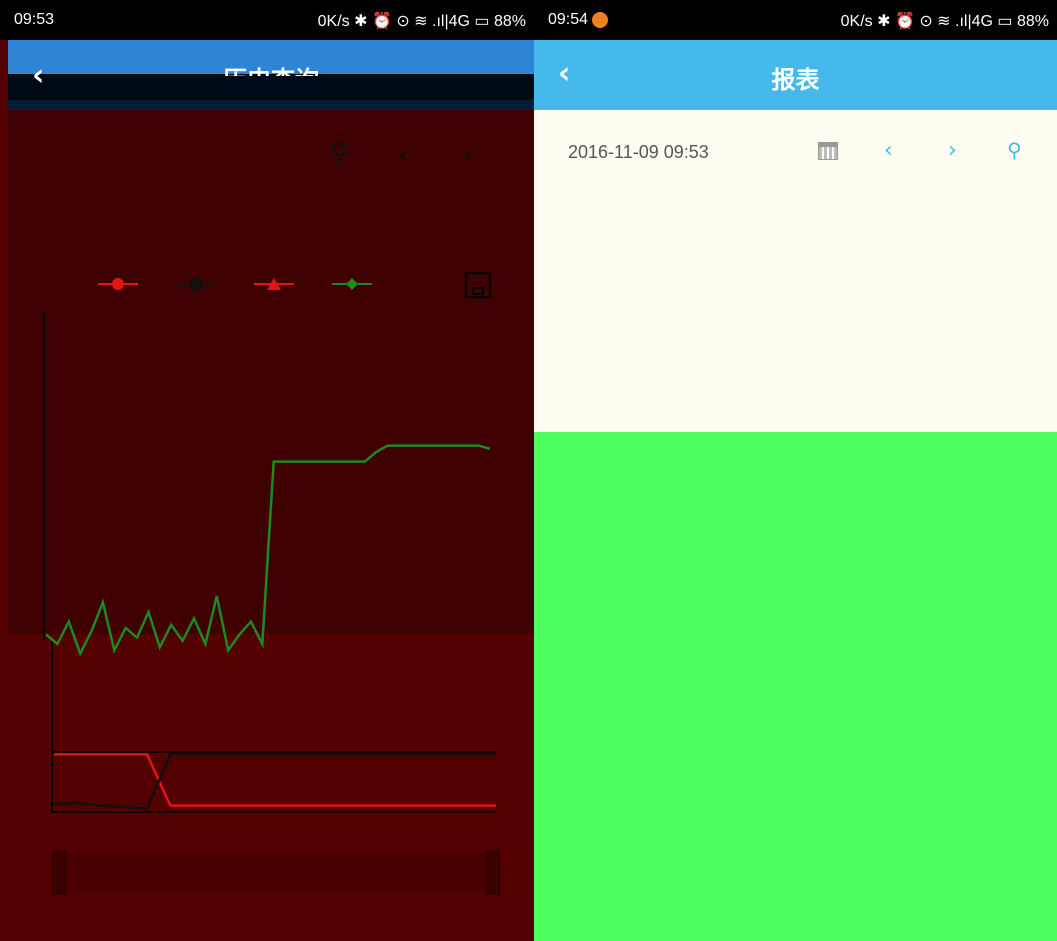 This screenshot has height=941, width=1057. Describe the element at coordinates (828, 151) in the screenshot. I see `calendar-icon` at that location.